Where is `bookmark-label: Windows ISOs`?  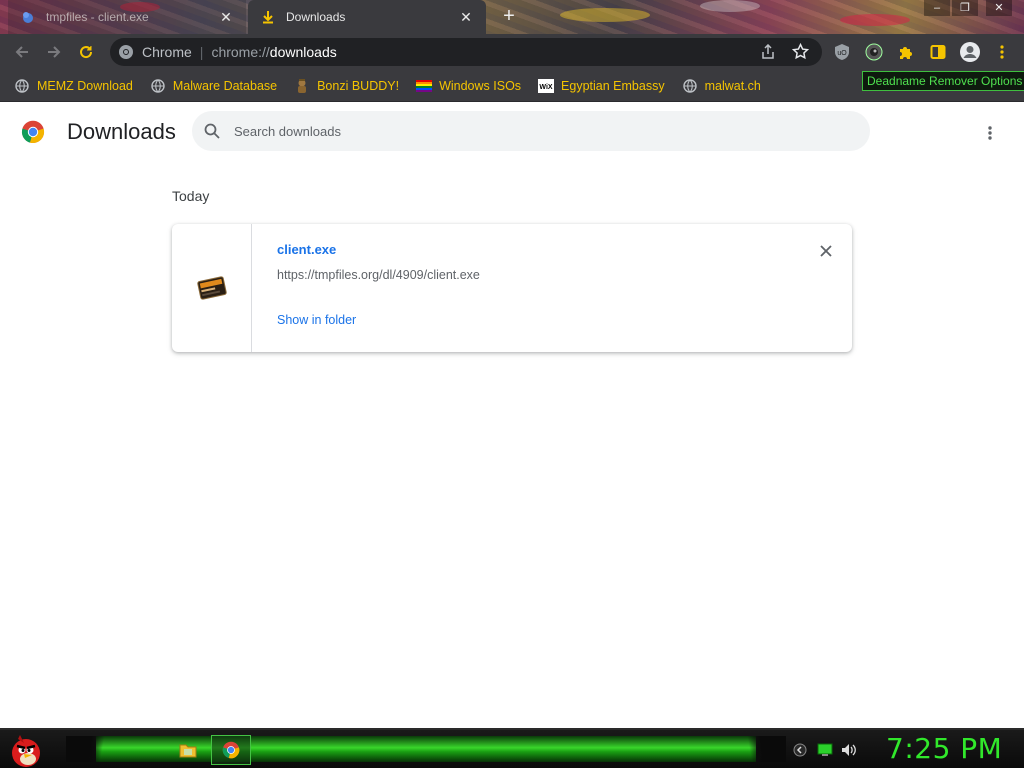 bookmark-label: Windows ISOs is located at coordinates (480, 85).